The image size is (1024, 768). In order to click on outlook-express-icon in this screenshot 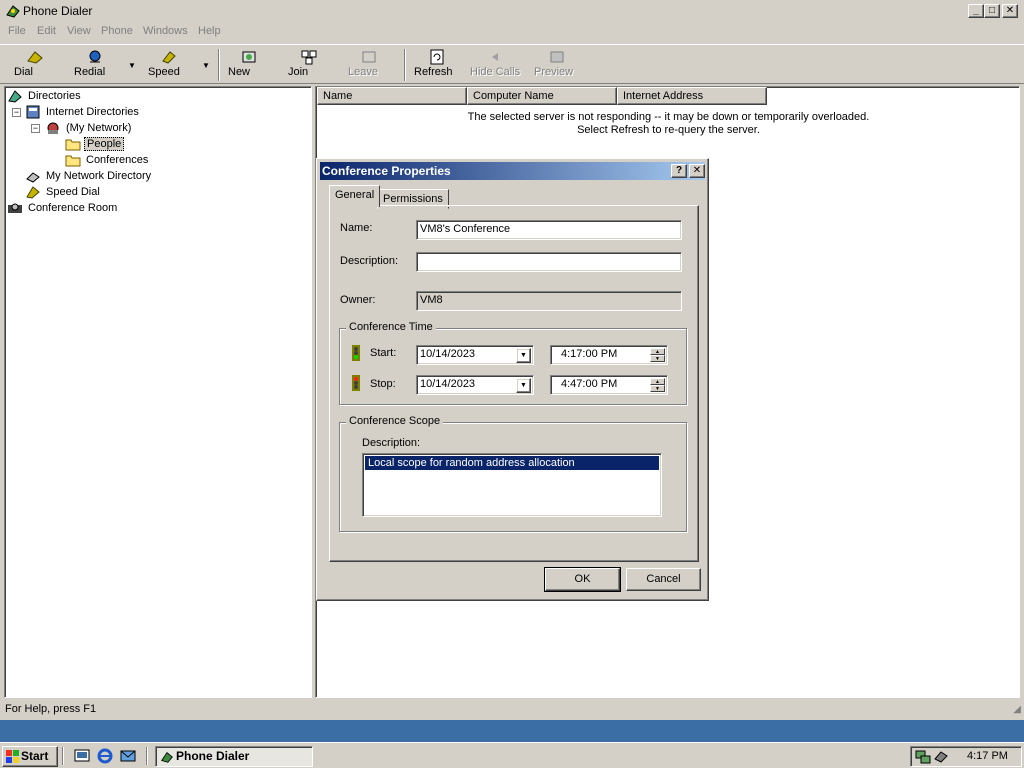, I will do `click(128, 756)`.